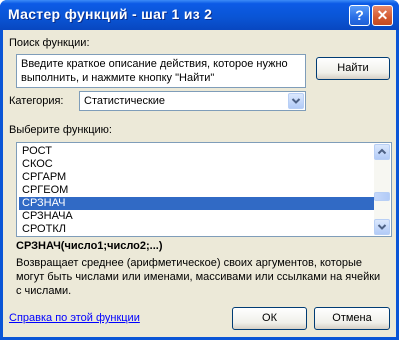  What do you see at coordinates (196, 229) in the screenshot?
I see `list-item: СРОТКЛ` at bounding box center [196, 229].